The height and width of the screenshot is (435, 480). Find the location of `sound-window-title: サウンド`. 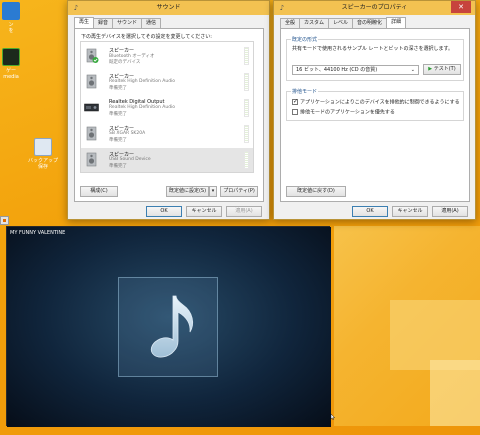

sound-window-title: サウンド is located at coordinates (168, 7).